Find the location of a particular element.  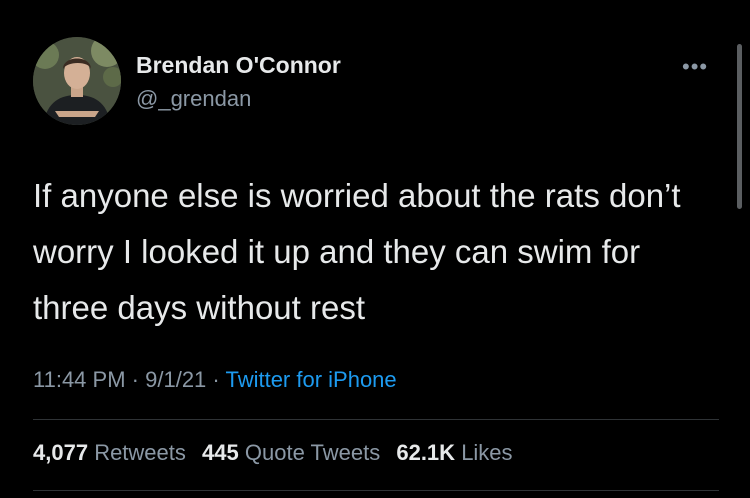

tweet-date: 9/1/21 is located at coordinates (175, 379).